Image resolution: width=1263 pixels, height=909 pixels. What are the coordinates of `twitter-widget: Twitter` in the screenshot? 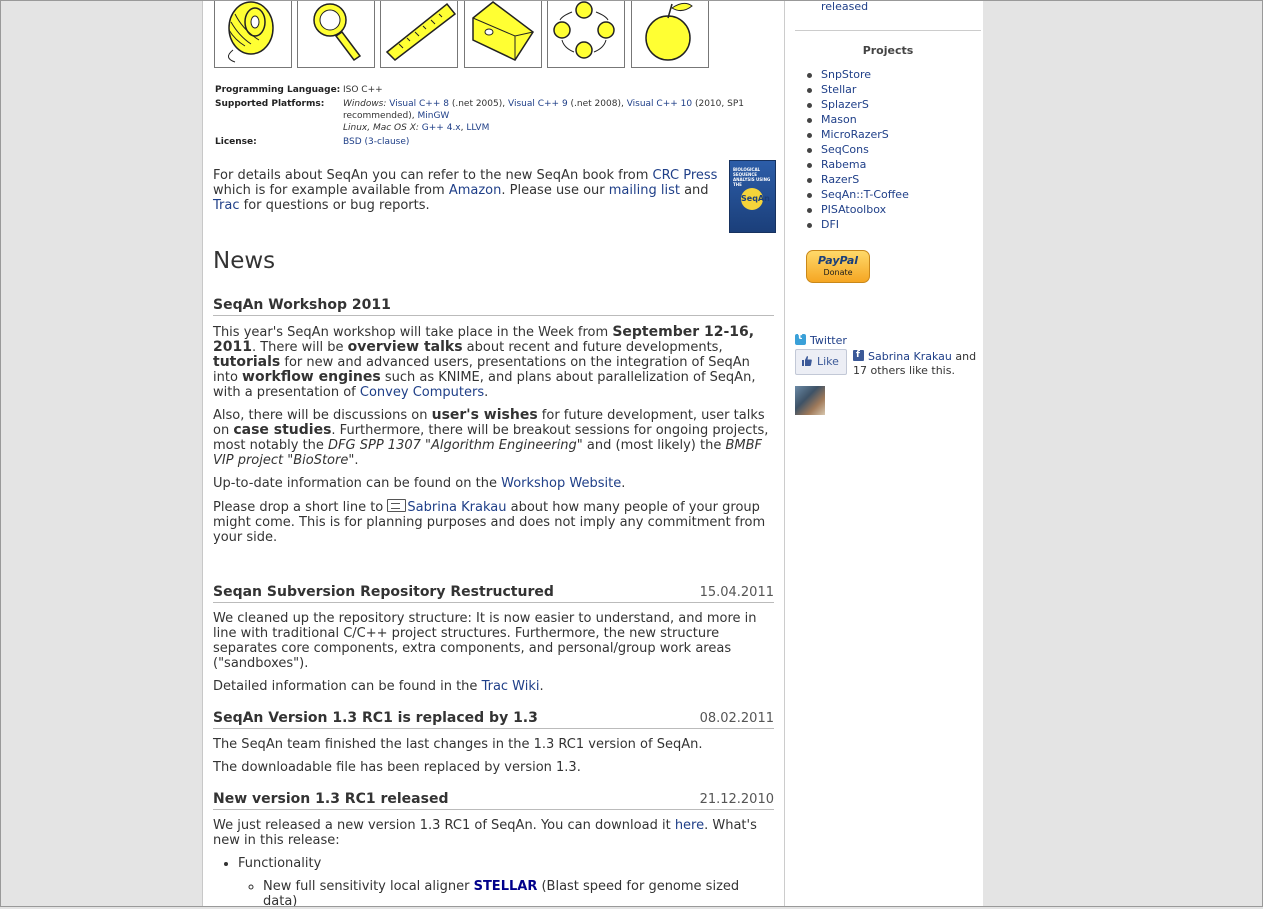 It's located at (821, 339).